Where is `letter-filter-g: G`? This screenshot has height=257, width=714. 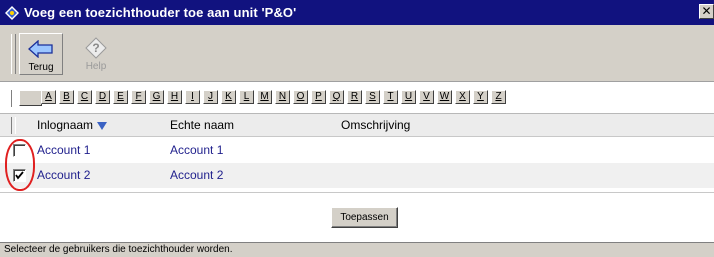 letter-filter-g: G is located at coordinates (156, 97).